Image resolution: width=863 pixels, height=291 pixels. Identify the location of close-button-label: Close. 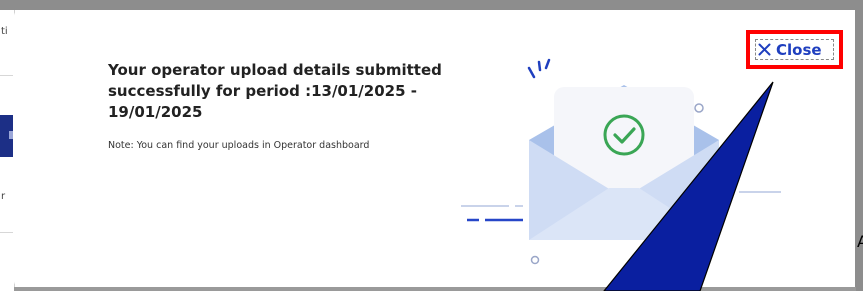
(799, 49).